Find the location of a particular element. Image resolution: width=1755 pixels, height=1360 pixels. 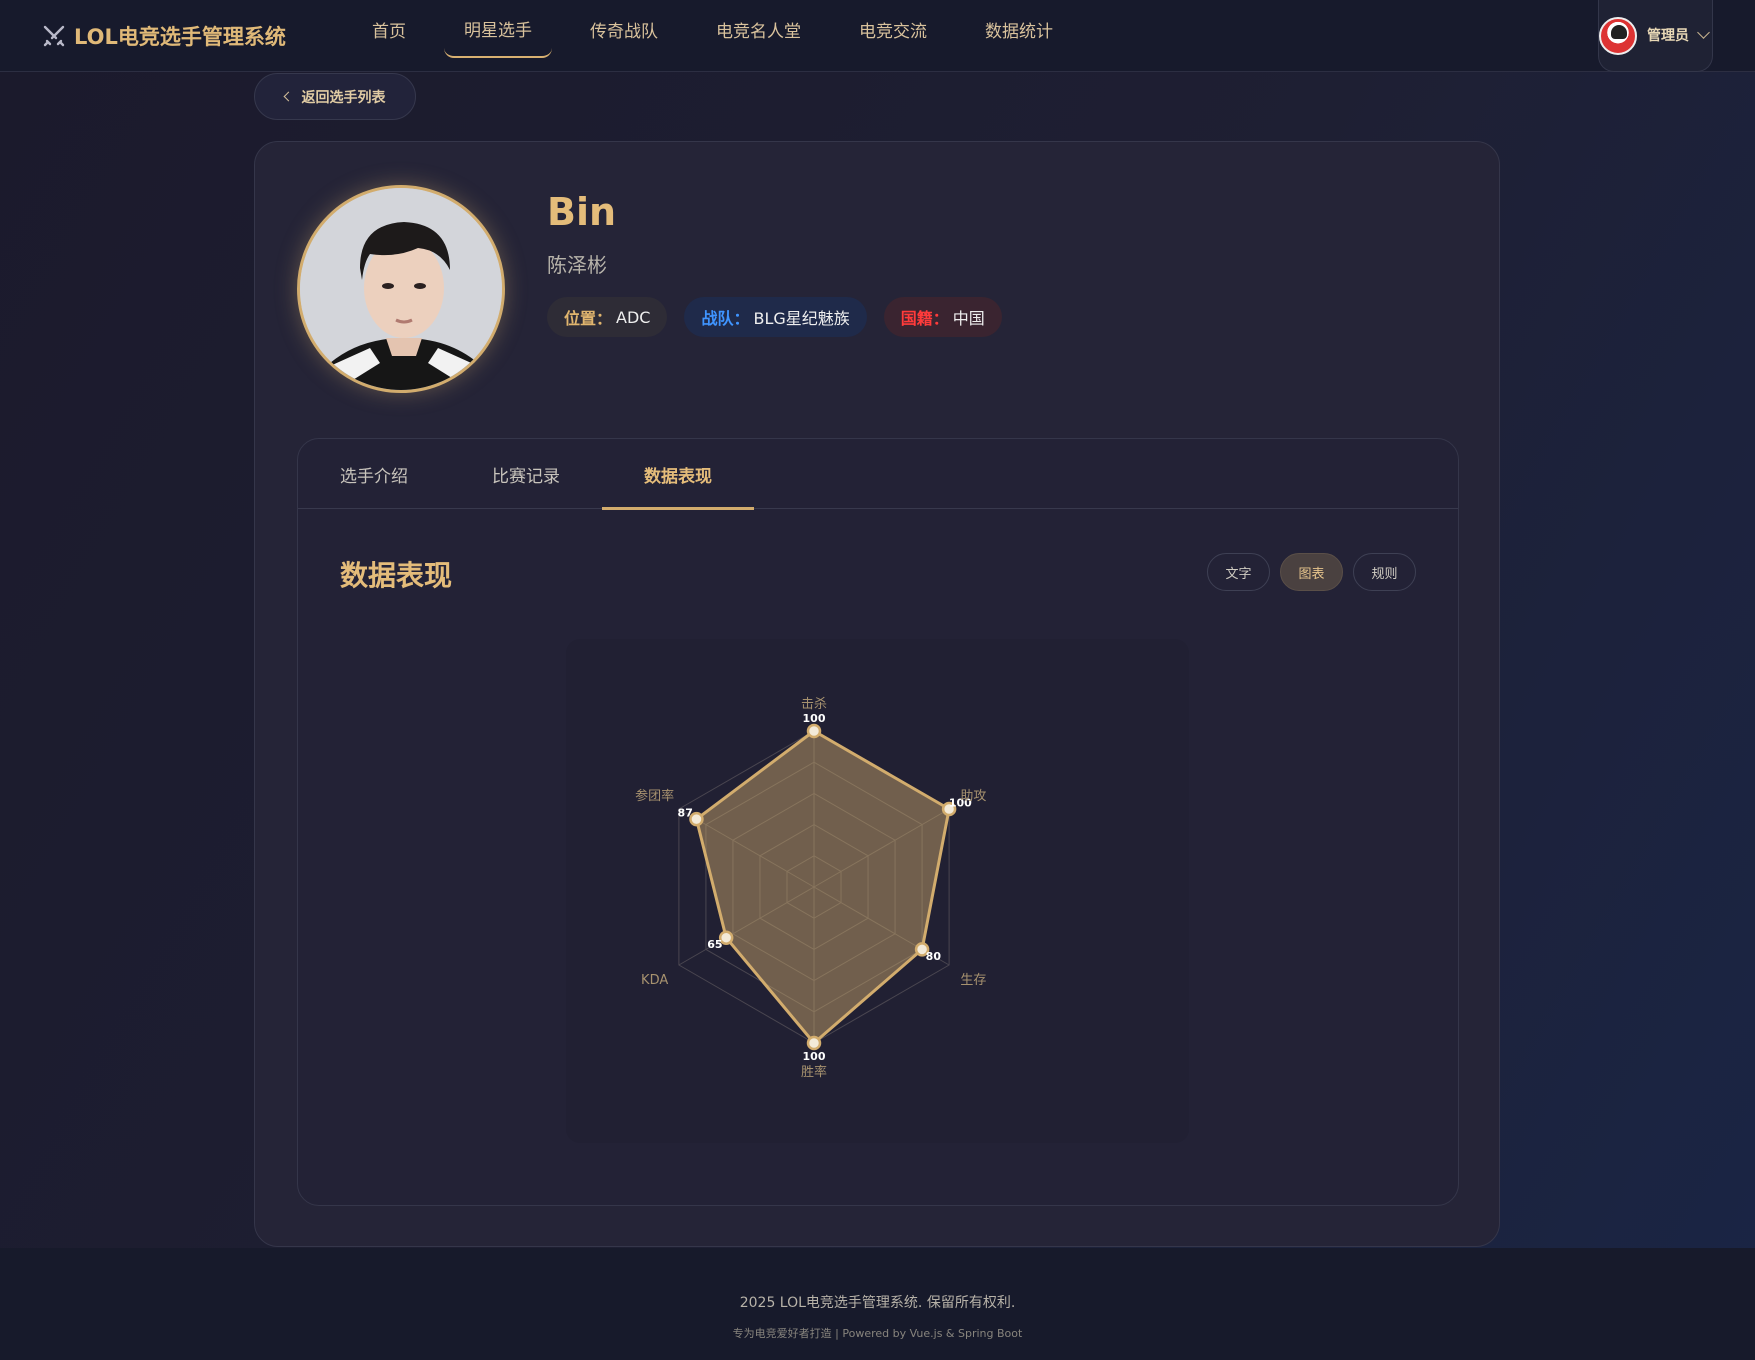

radar-axis-label: 助攻 is located at coordinates (973, 796).